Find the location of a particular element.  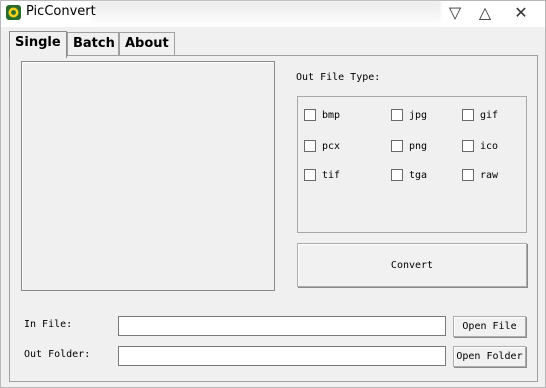

checkbox-bmp: bmp is located at coordinates (322, 115).